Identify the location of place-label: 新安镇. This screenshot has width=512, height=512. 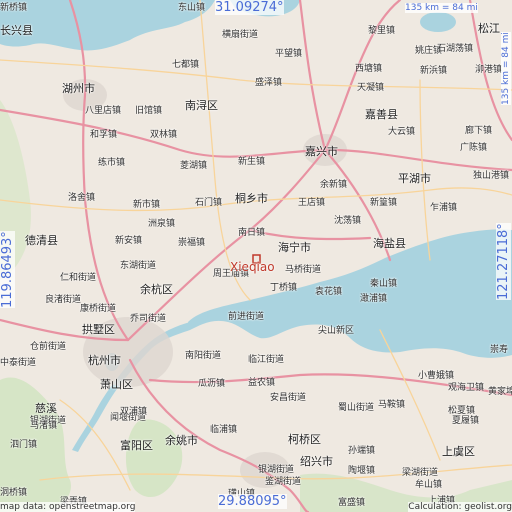
(129, 241).